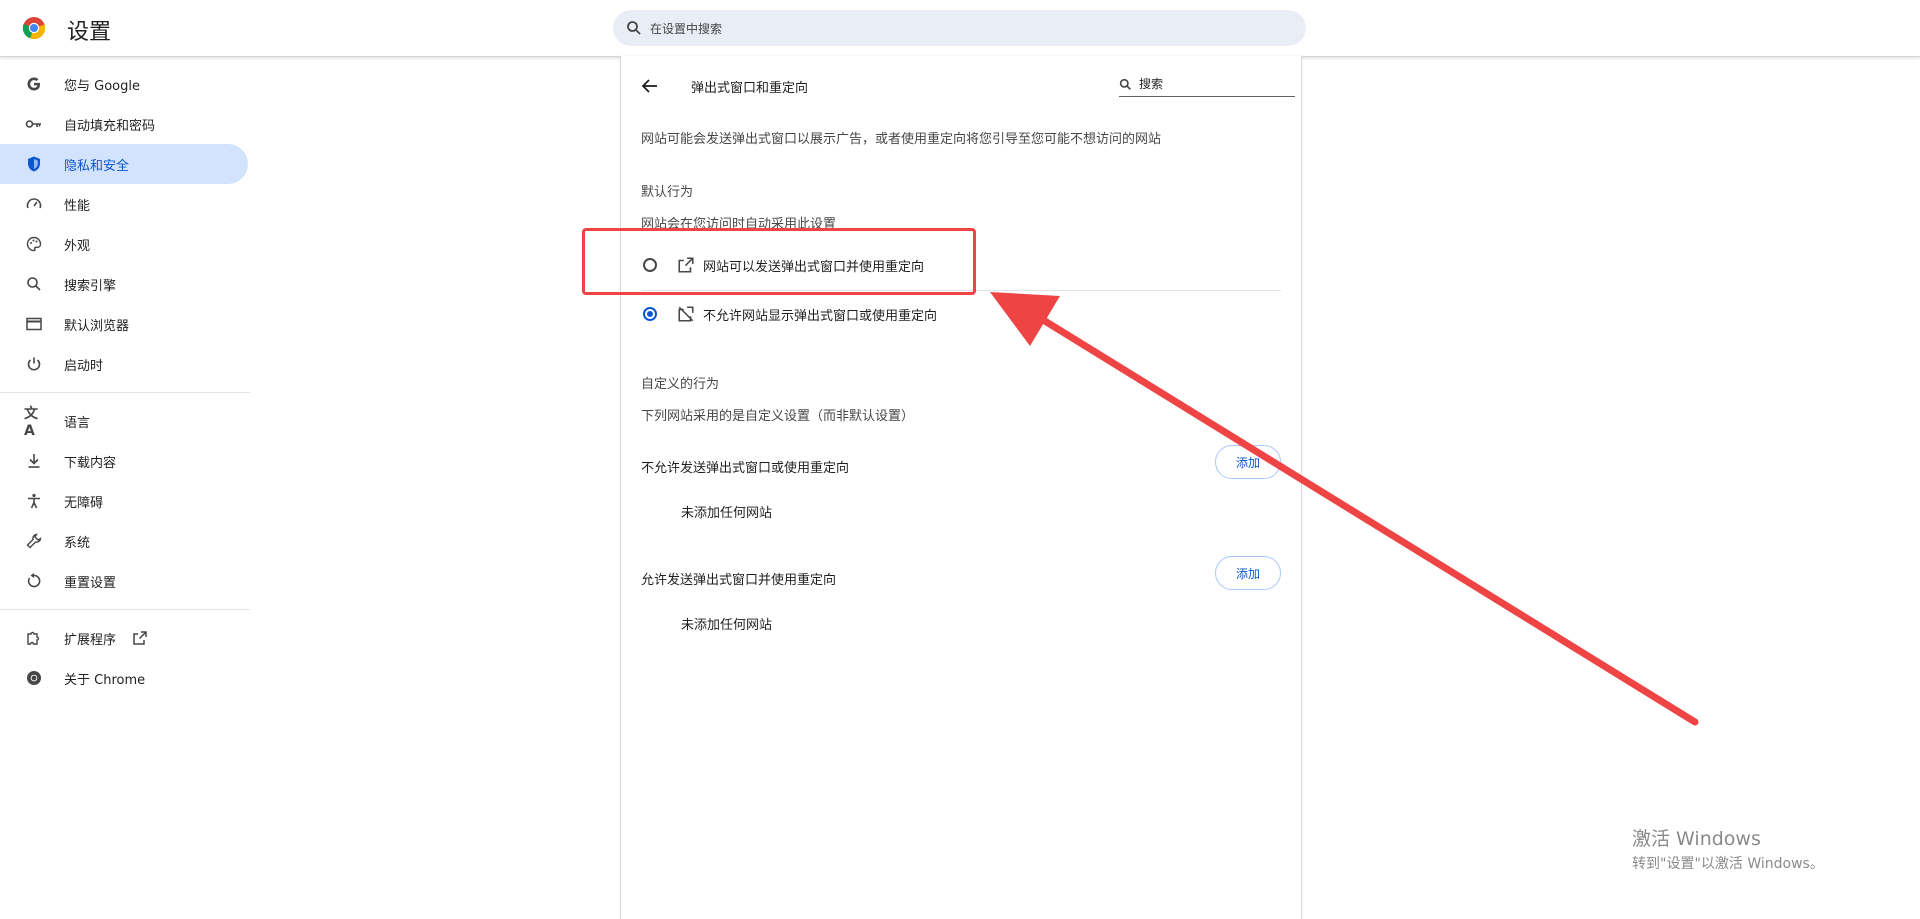 This screenshot has height=919, width=1920. I want to click on add-allow-site-button: 添加, so click(1248, 573).